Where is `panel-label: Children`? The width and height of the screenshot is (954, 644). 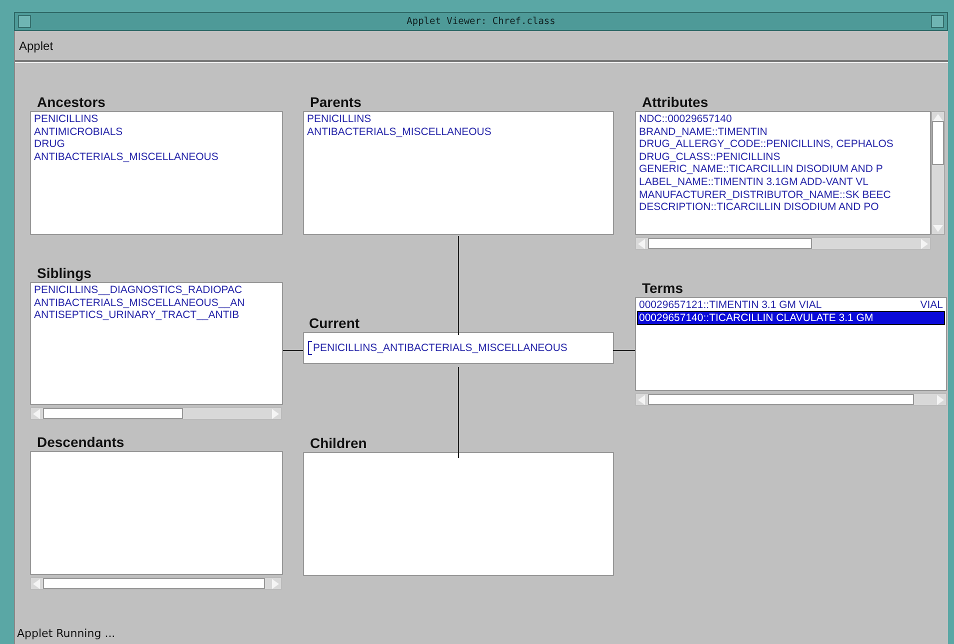
panel-label: Children is located at coordinates (338, 443).